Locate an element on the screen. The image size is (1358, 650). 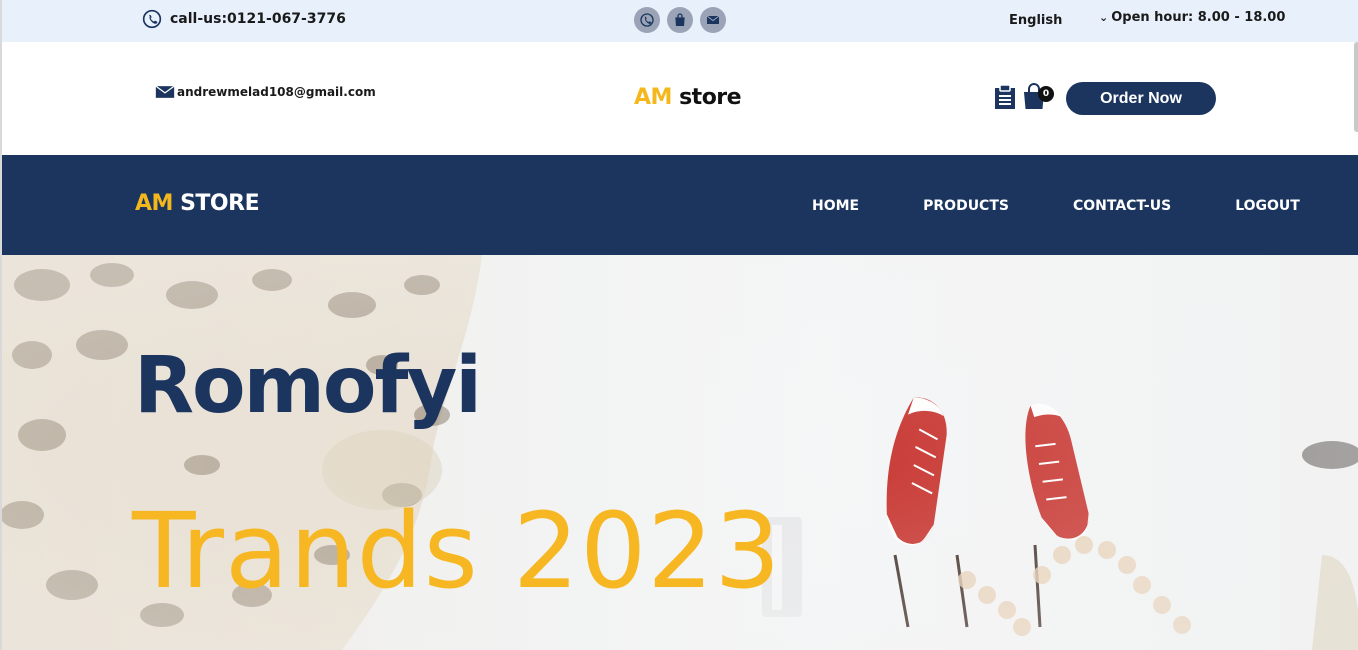
opening-hours: ⌄ Open hour: 8.00 - 18.00 is located at coordinates (1192, 17).